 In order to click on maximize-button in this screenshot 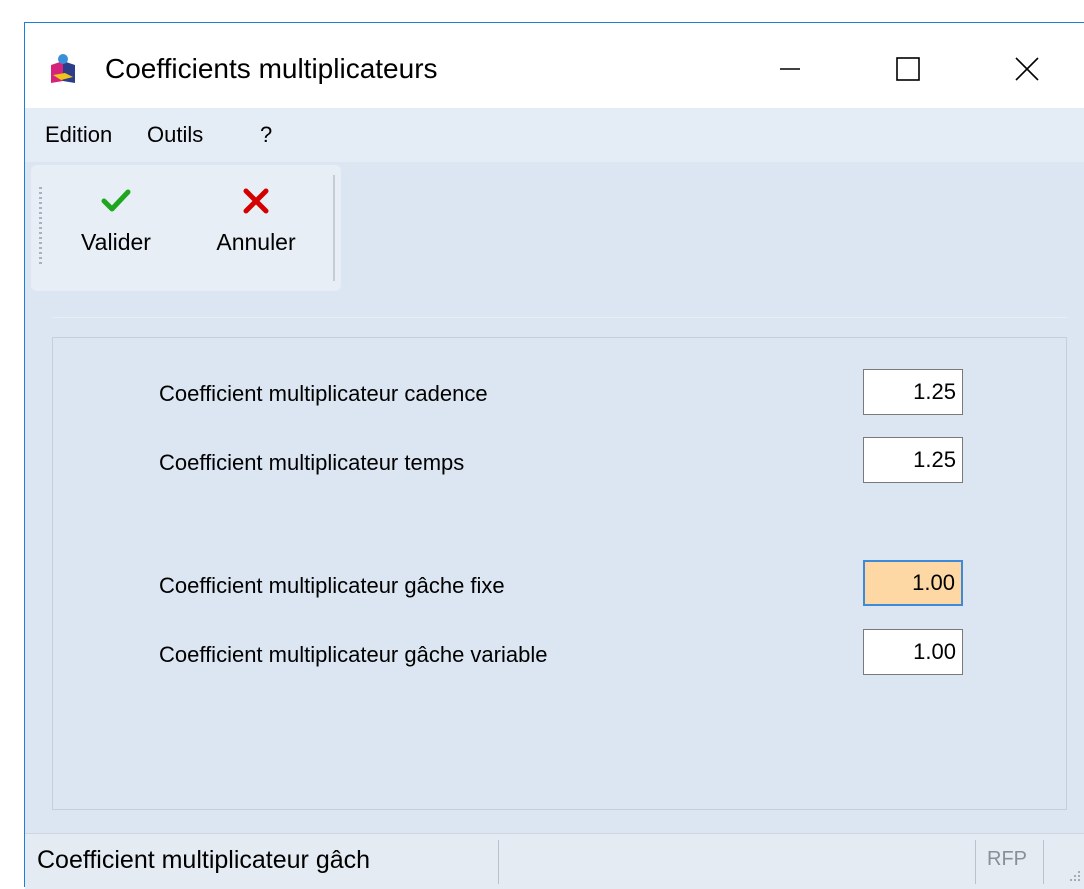, I will do `click(908, 69)`.